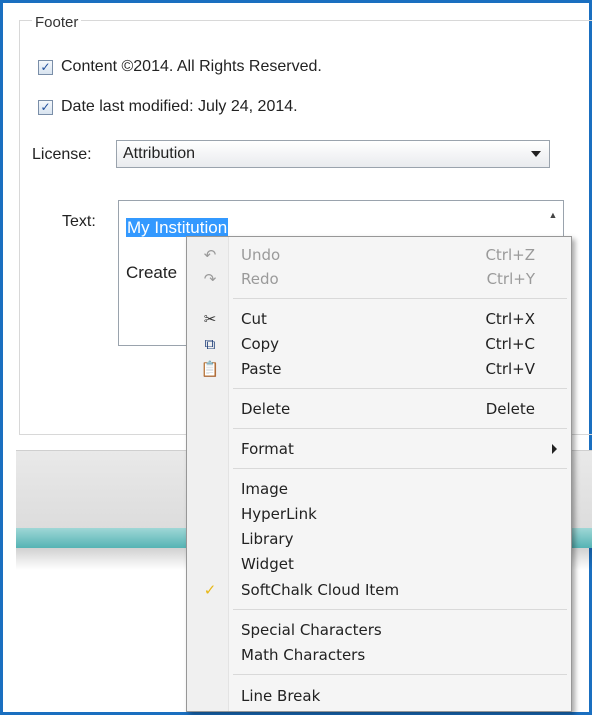  Describe the element at coordinates (191, 66) in the screenshot. I see `content-checkbox-label: Content ©2014. All Rights Reserved.` at that location.